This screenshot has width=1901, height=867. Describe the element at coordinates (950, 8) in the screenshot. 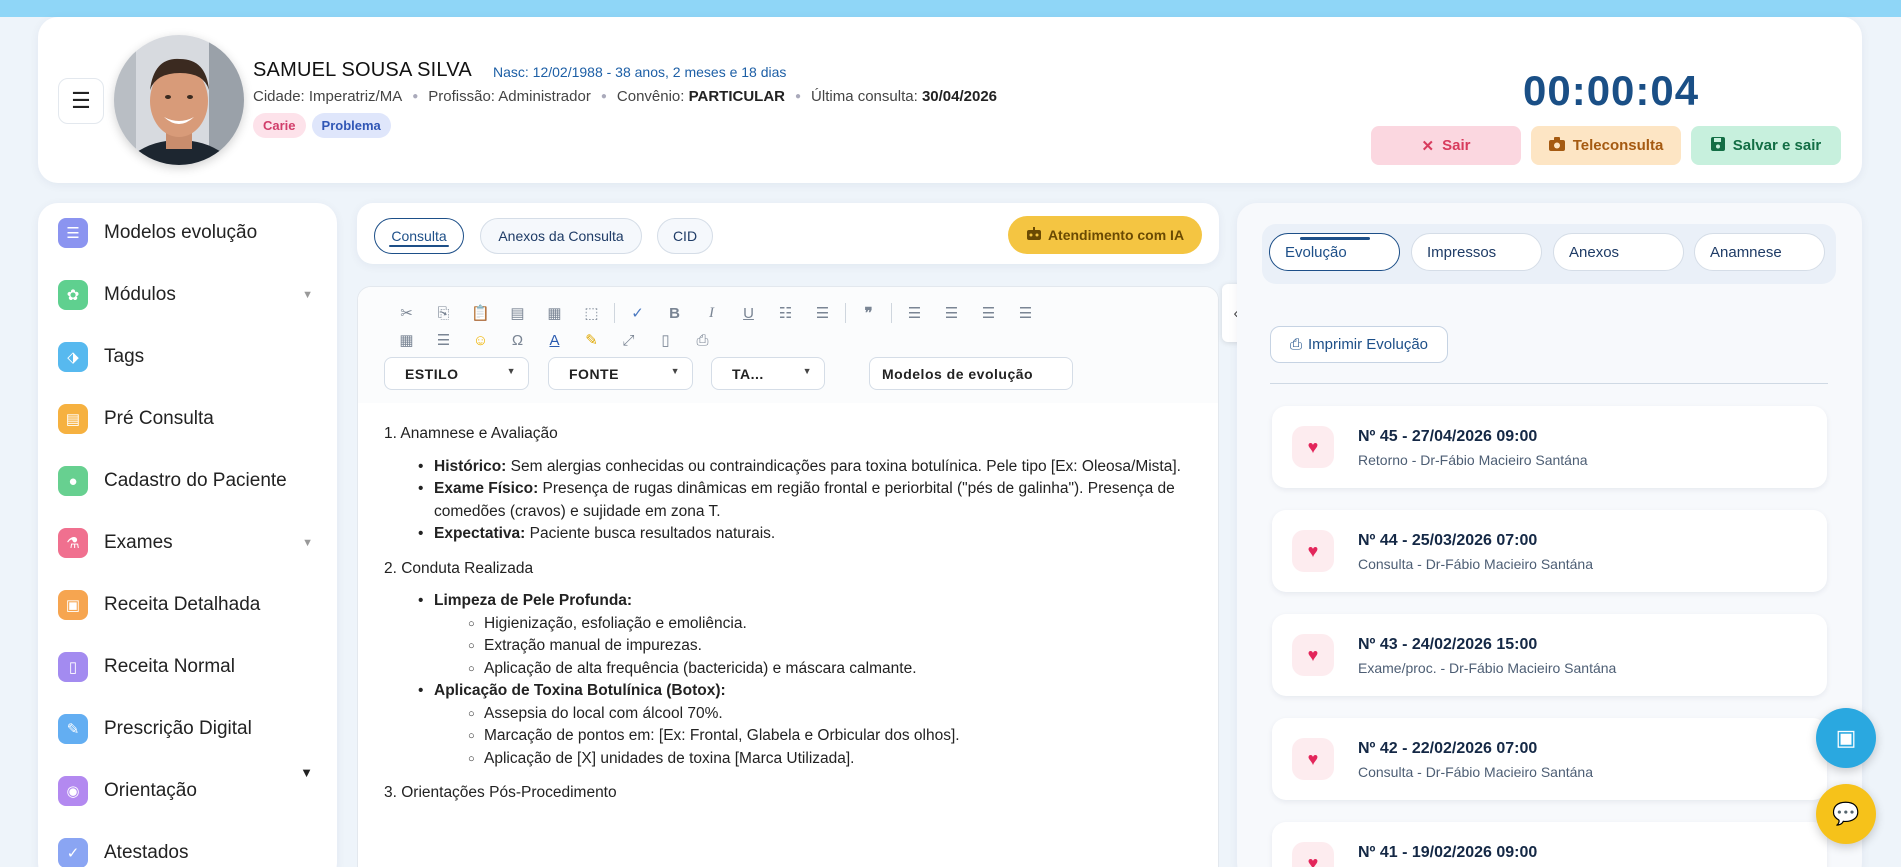

I see `top-accent-bar` at that location.